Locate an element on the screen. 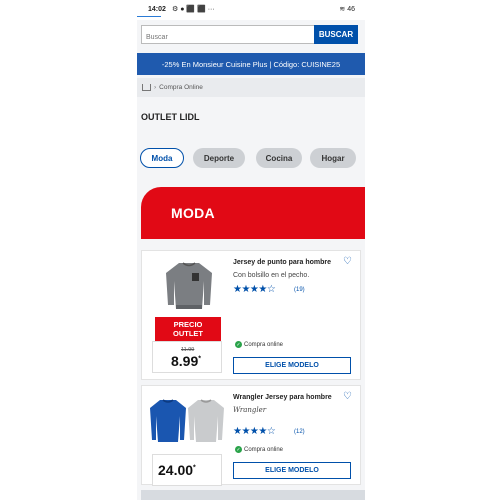  price: 24.00* is located at coordinates (177, 470).